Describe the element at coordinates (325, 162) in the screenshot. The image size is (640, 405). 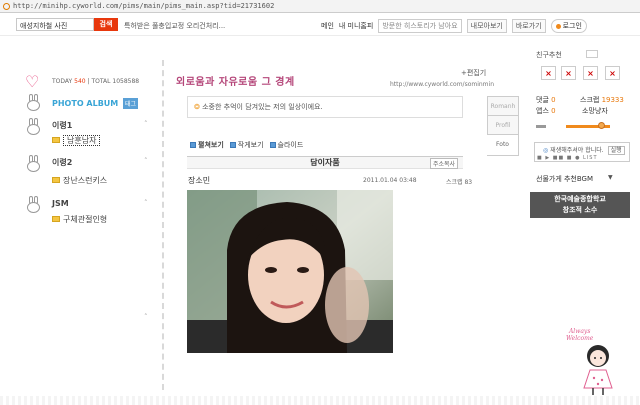
I see `photo-title: 담이자품` at that location.